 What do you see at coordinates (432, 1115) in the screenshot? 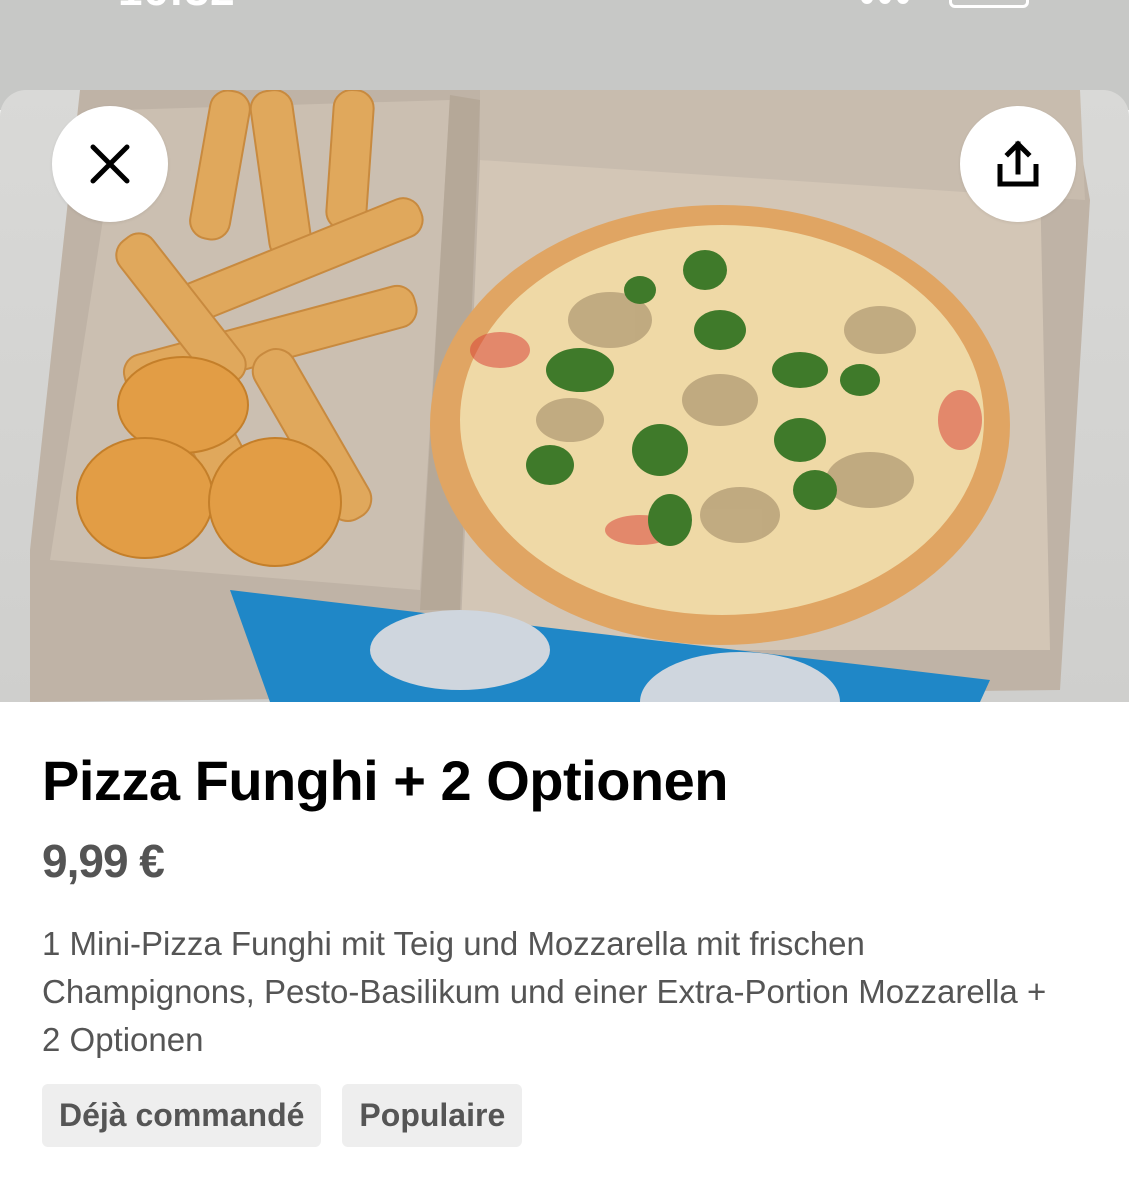
I see `tag-popular: Populaire` at bounding box center [432, 1115].